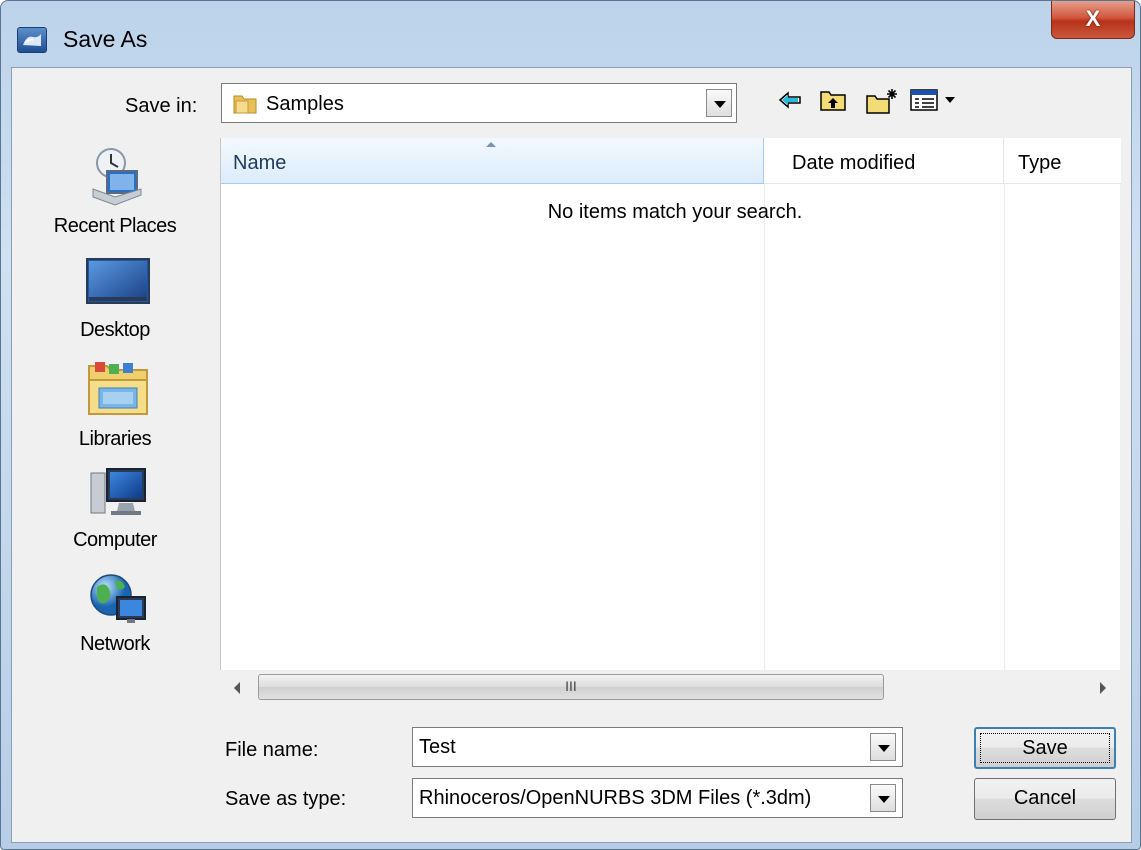 This screenshot has width=1141, height=850. What do you see at coordinates (854, 163) in the screenshot?
I see `column-header-date-label: Date modified` at bounding box center [854, 163].